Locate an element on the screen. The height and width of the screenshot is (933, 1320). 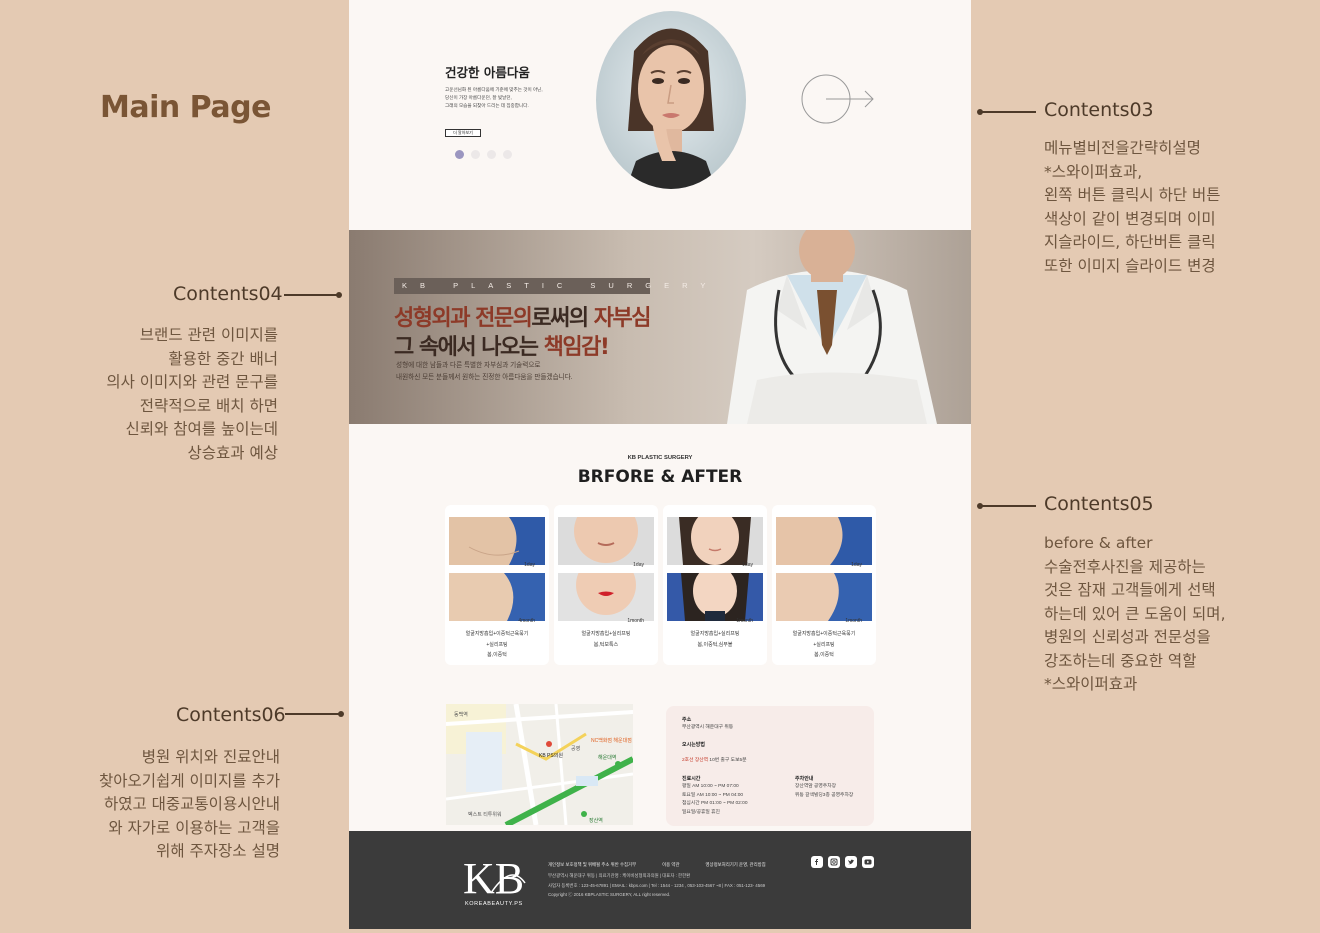
footer-logo-text: KB is located at coordinates (493, 877).